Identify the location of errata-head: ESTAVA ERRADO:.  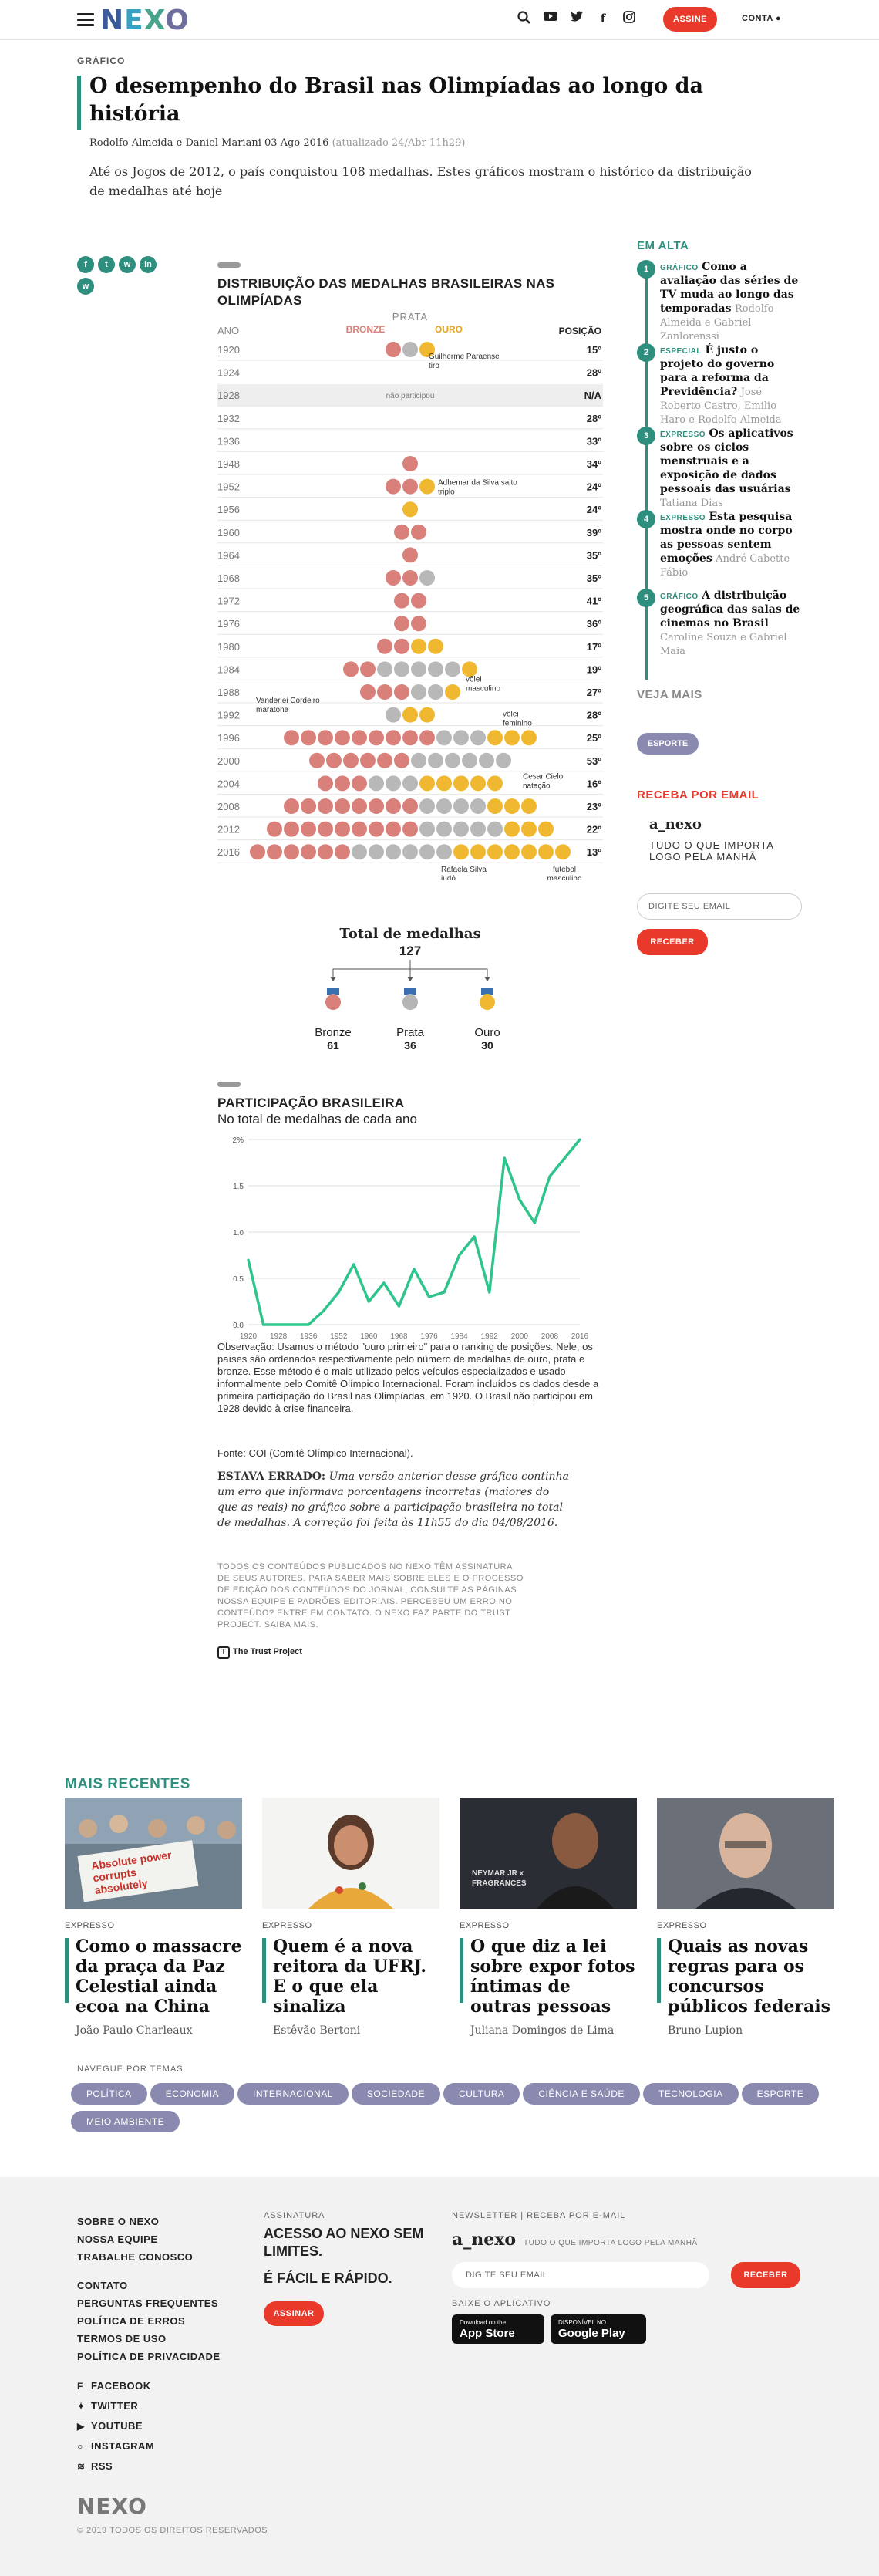
(271, 1477).